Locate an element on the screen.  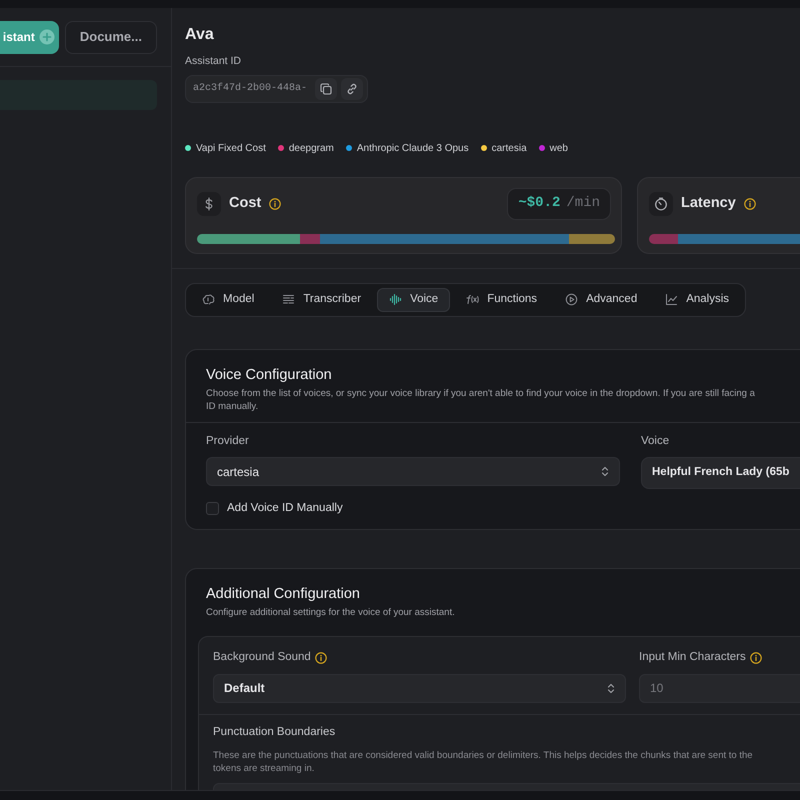
field-label: Input Min Characters is located at coordinates (692, 658).